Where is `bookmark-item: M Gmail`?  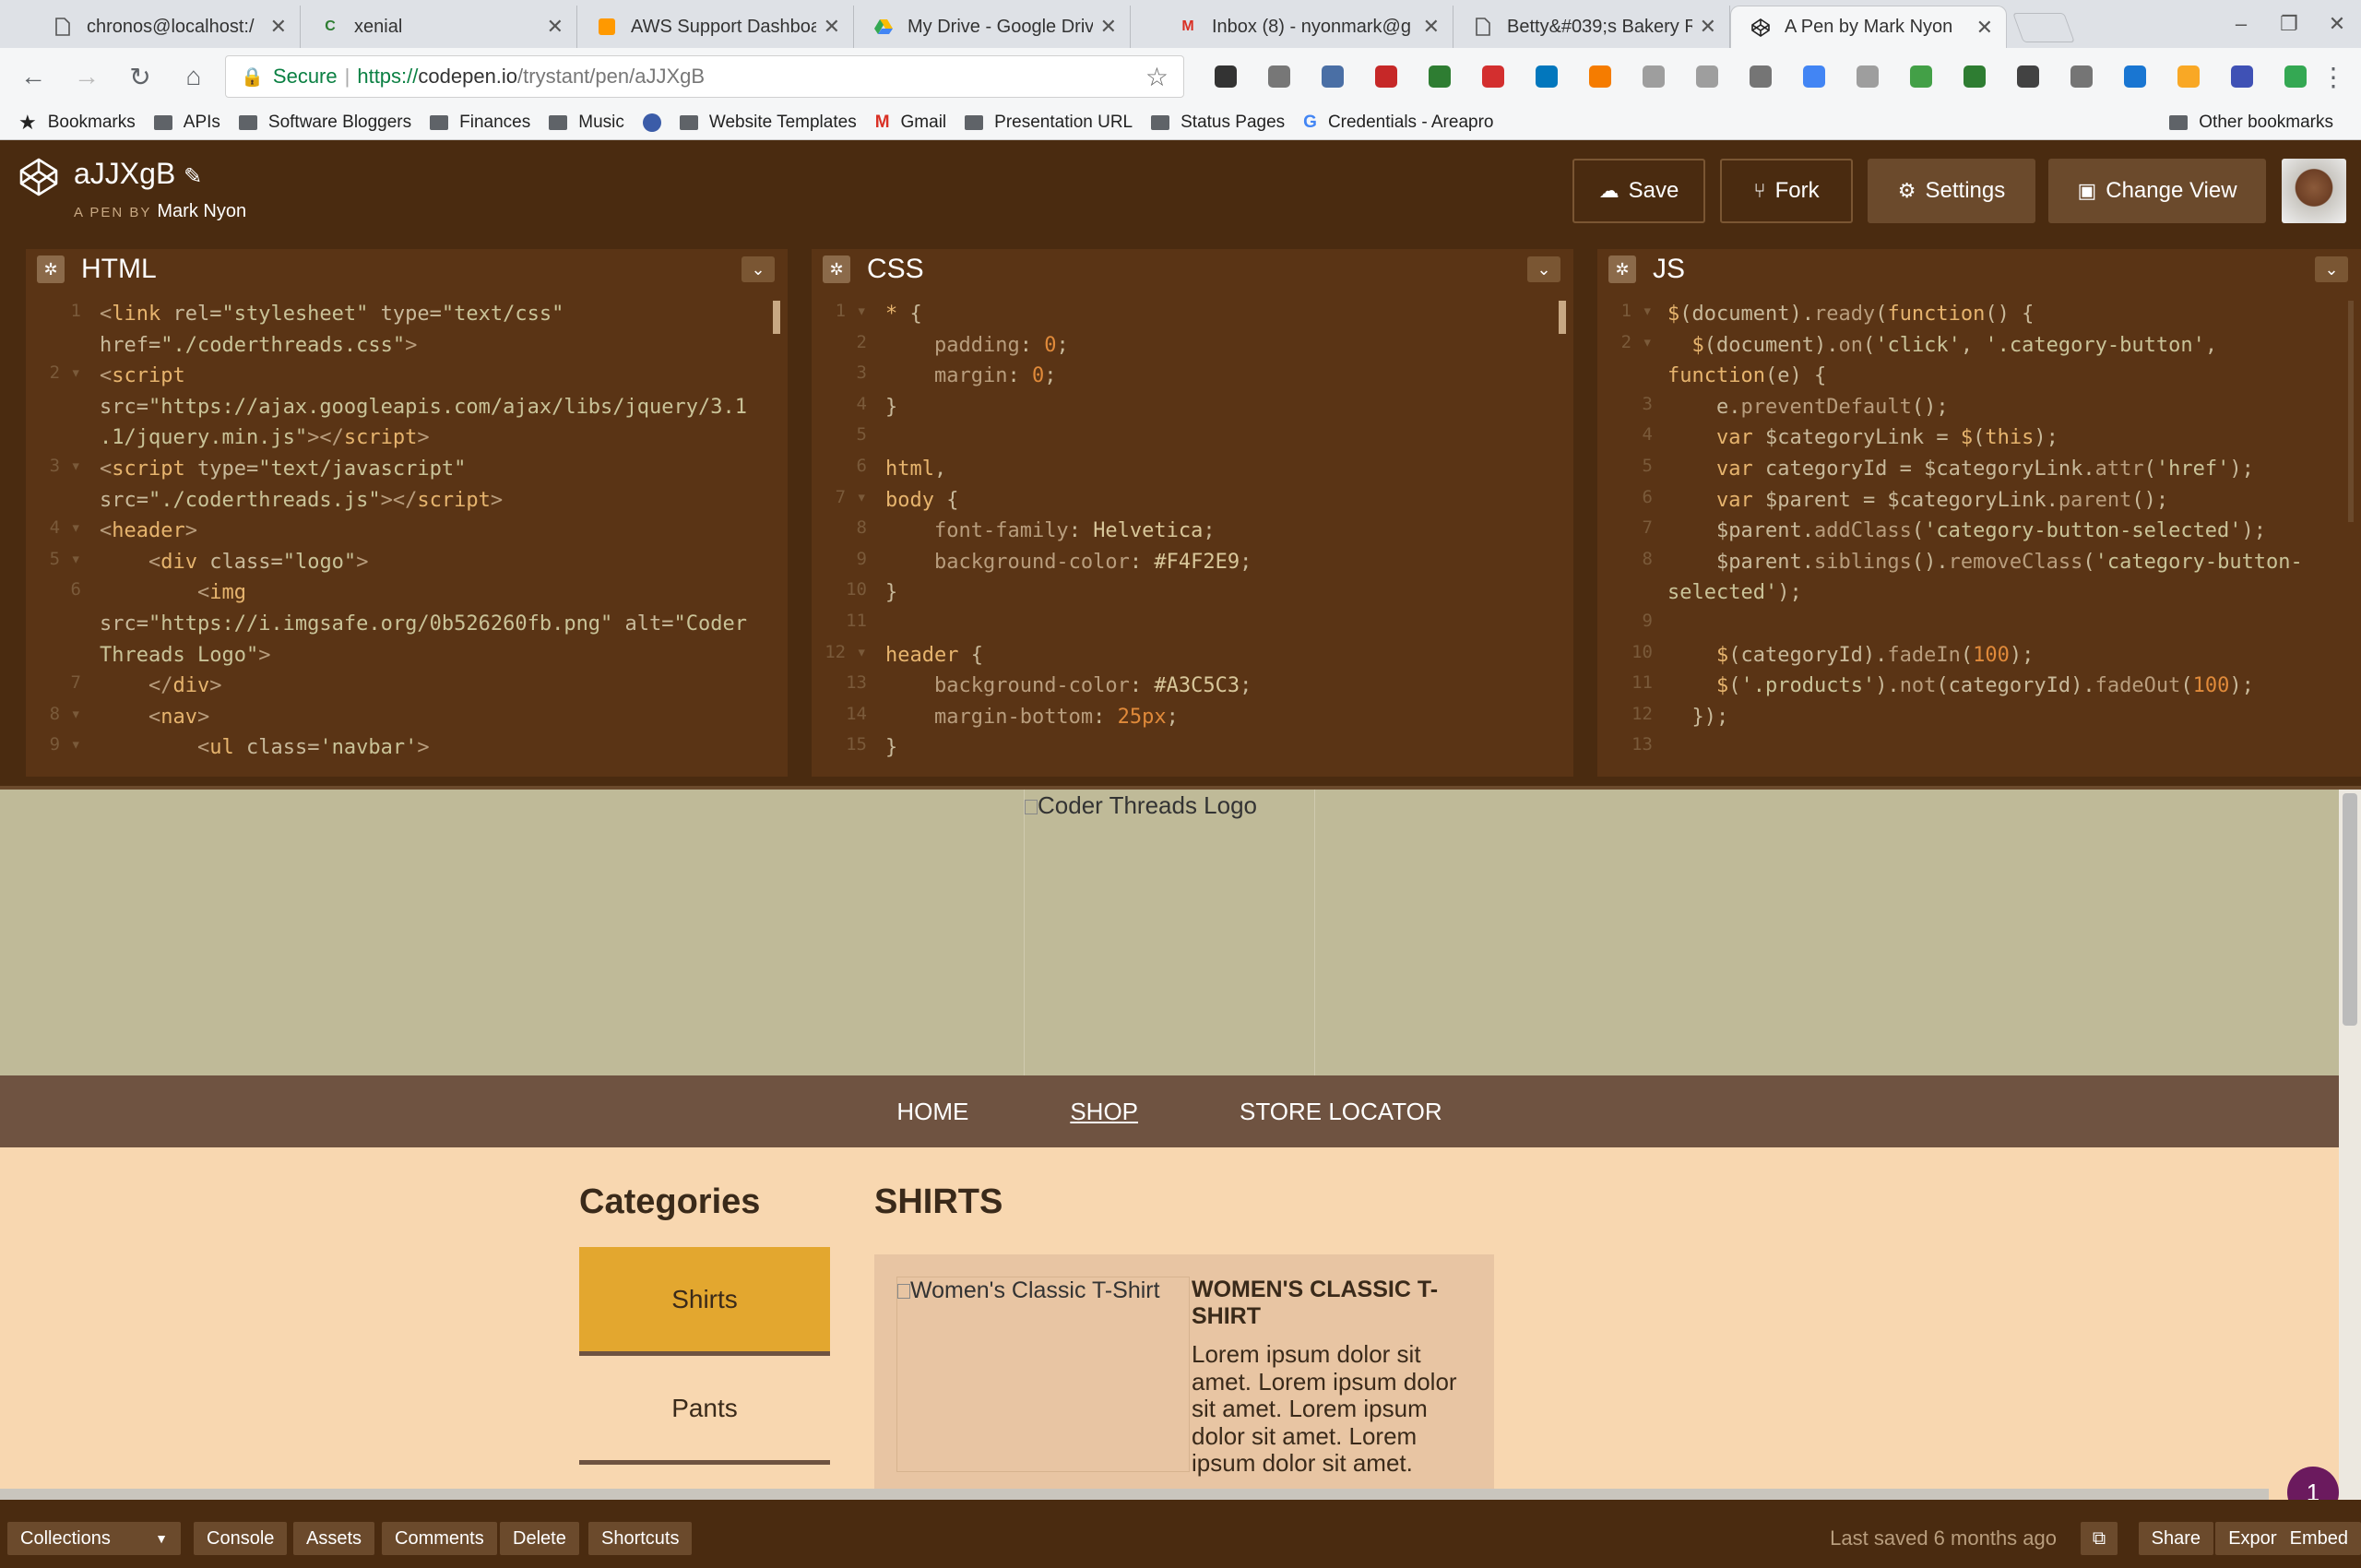
bookmark-item: M Gmail is located at coordinates (910, 123).